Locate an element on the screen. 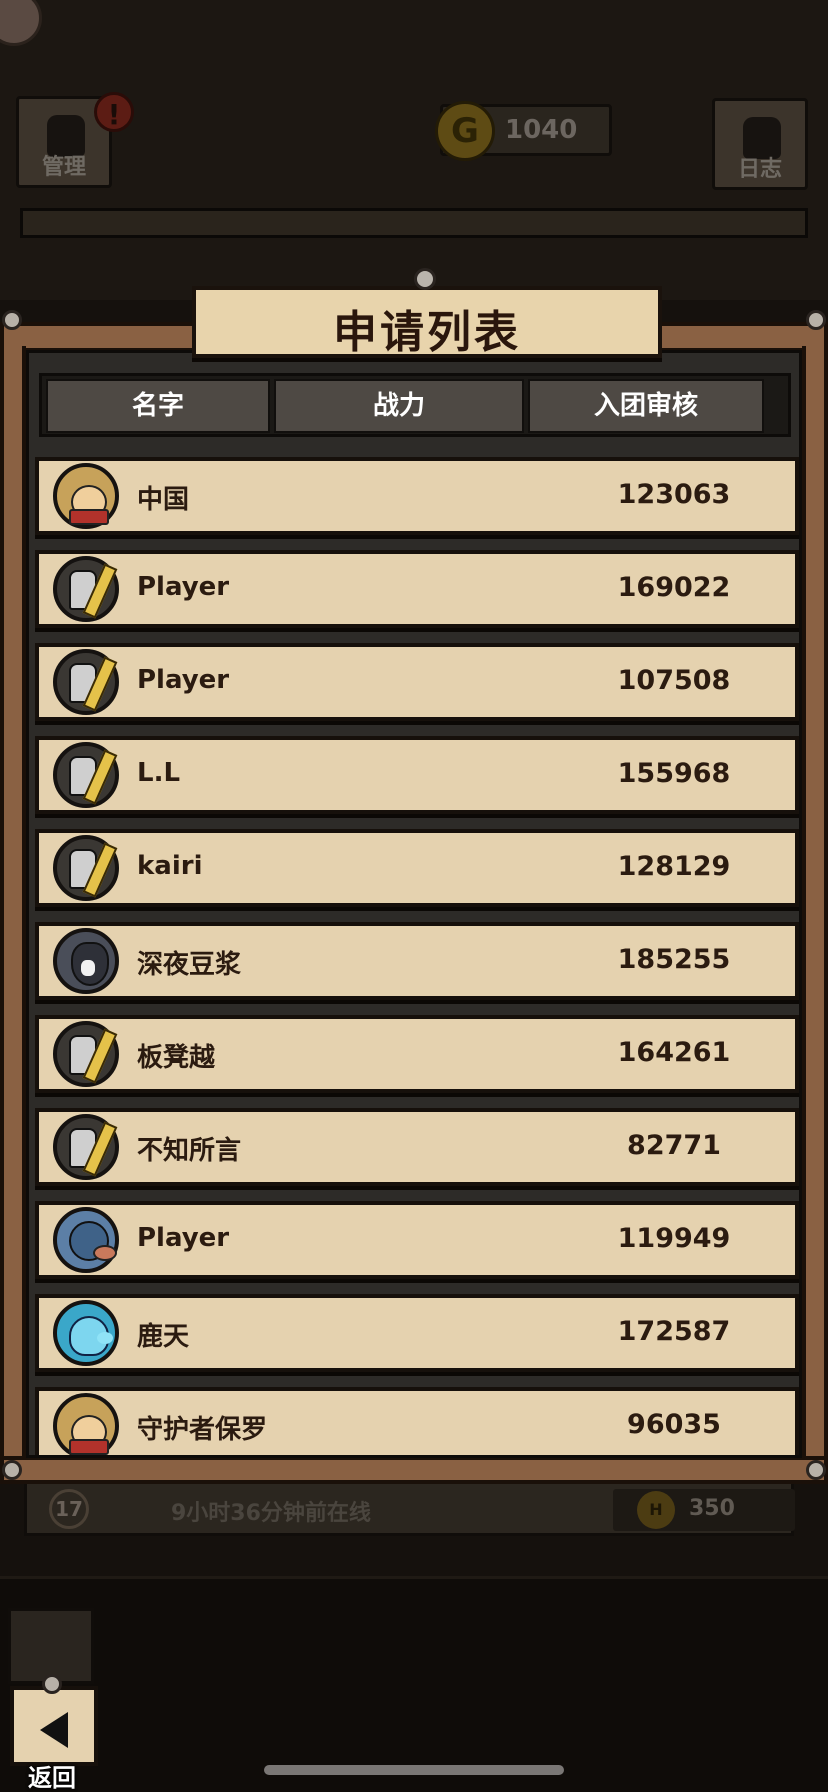 This screenshot has height=1792, width=828. ghost-avatar-icon is located at coordinates (86, 1333).